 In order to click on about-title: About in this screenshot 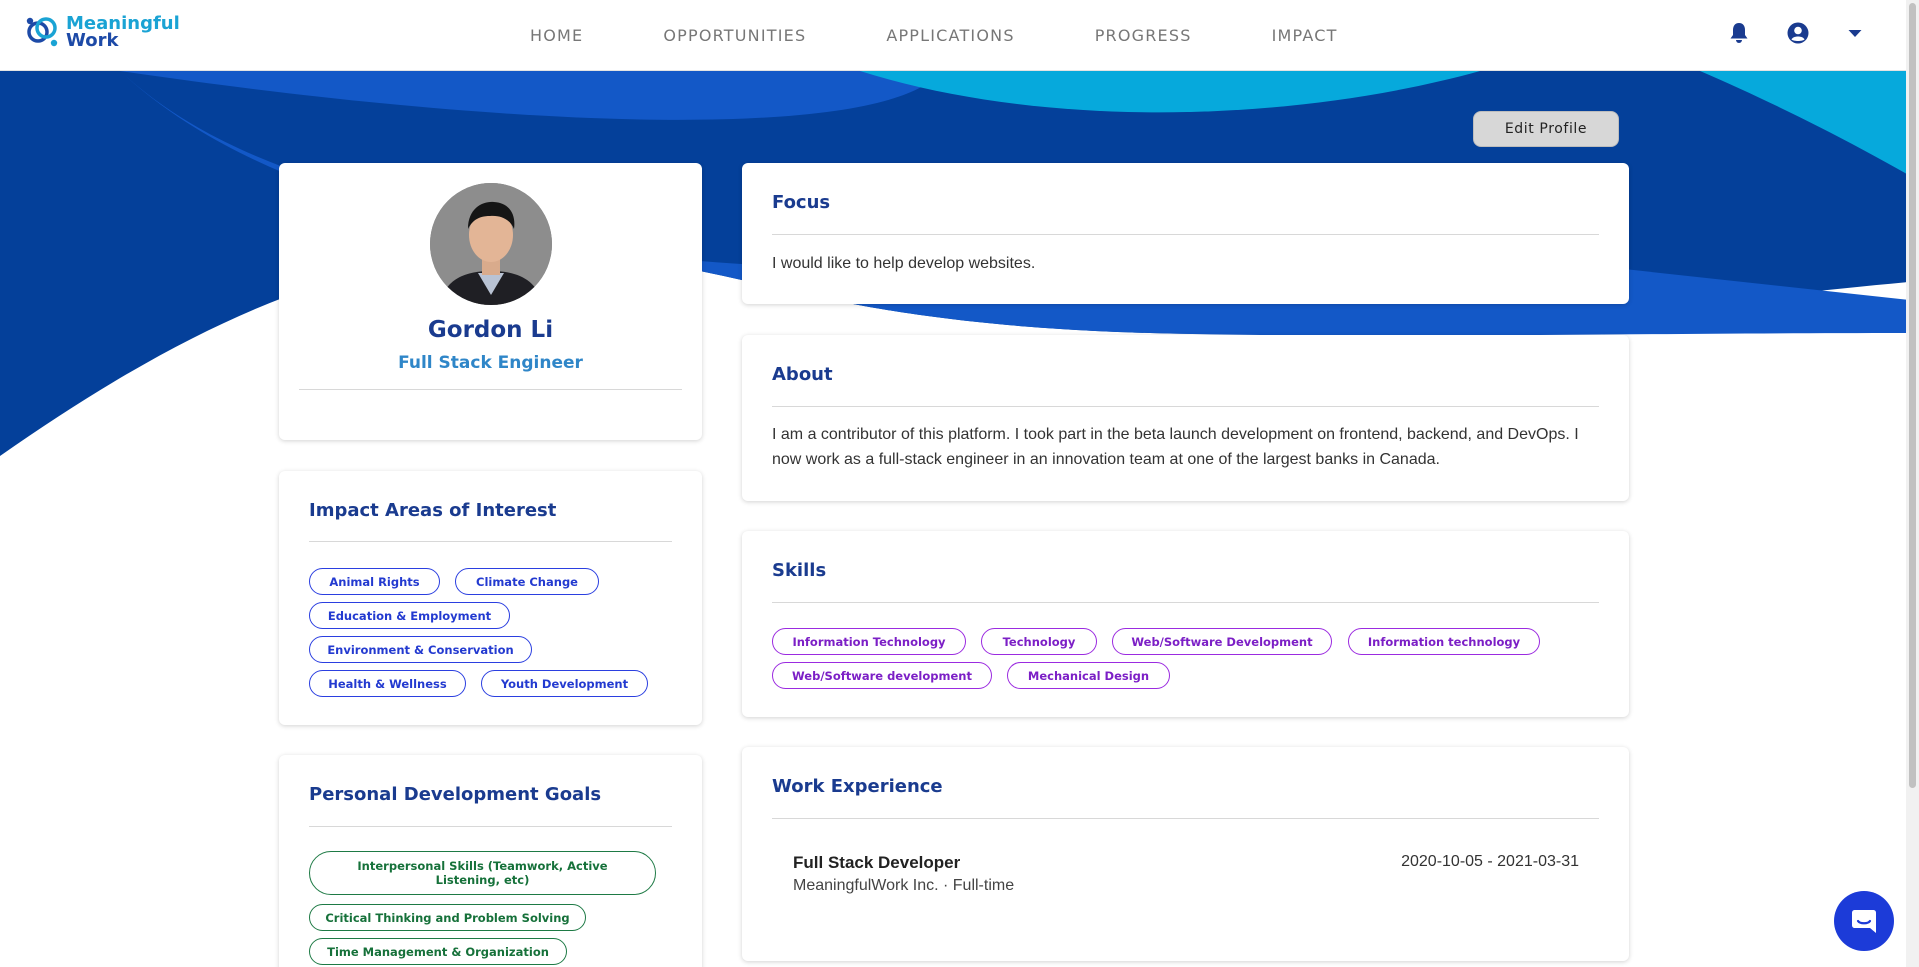, I will do `click(802, 374)`.